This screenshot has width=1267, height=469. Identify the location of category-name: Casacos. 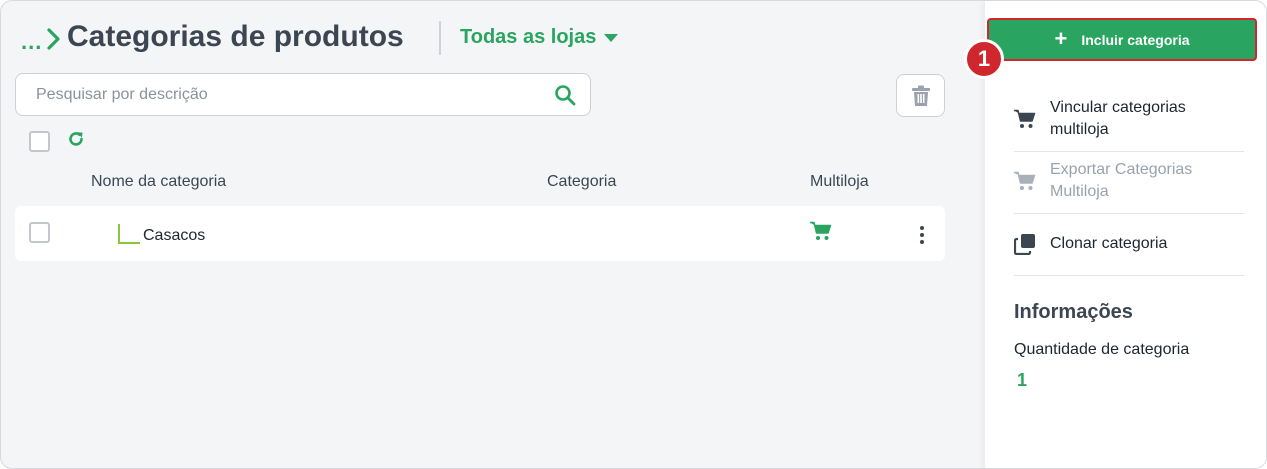
(174, 236).